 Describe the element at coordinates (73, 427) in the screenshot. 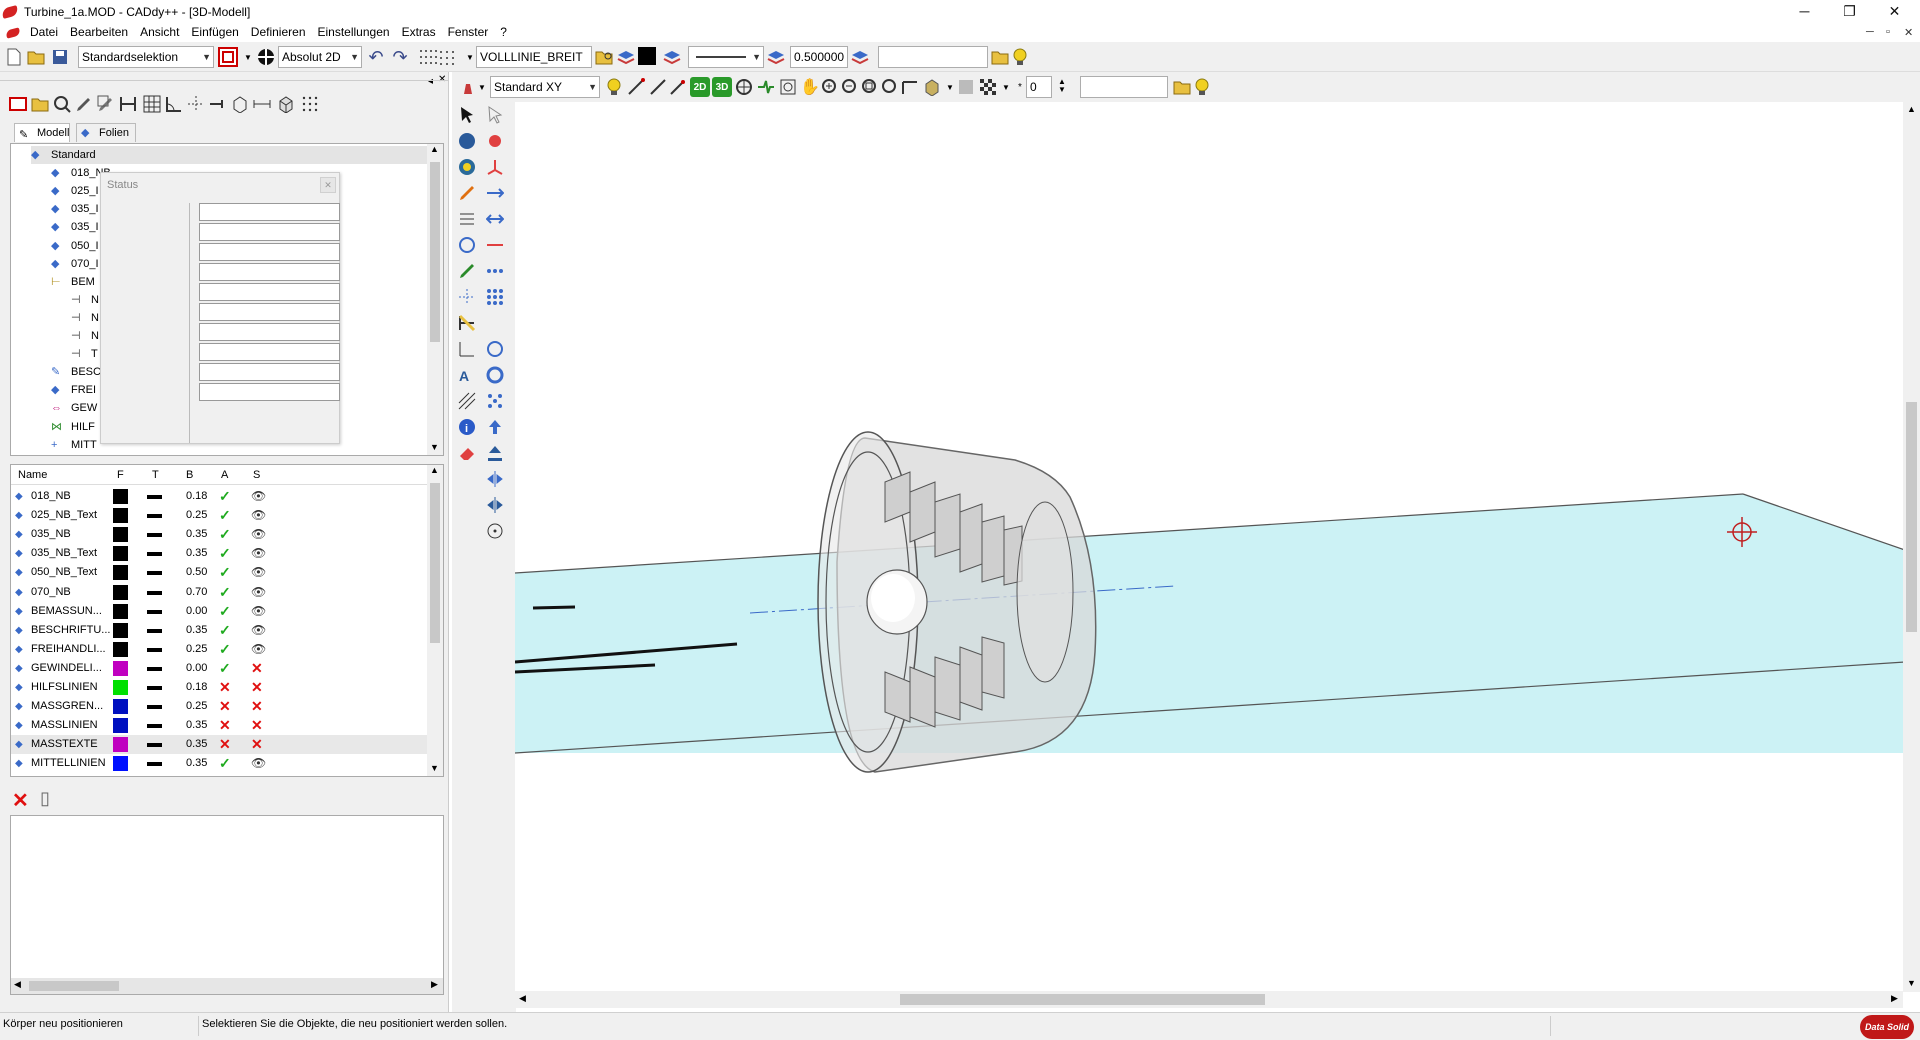

I see `tree-item: ⋈ HILF` at that location.